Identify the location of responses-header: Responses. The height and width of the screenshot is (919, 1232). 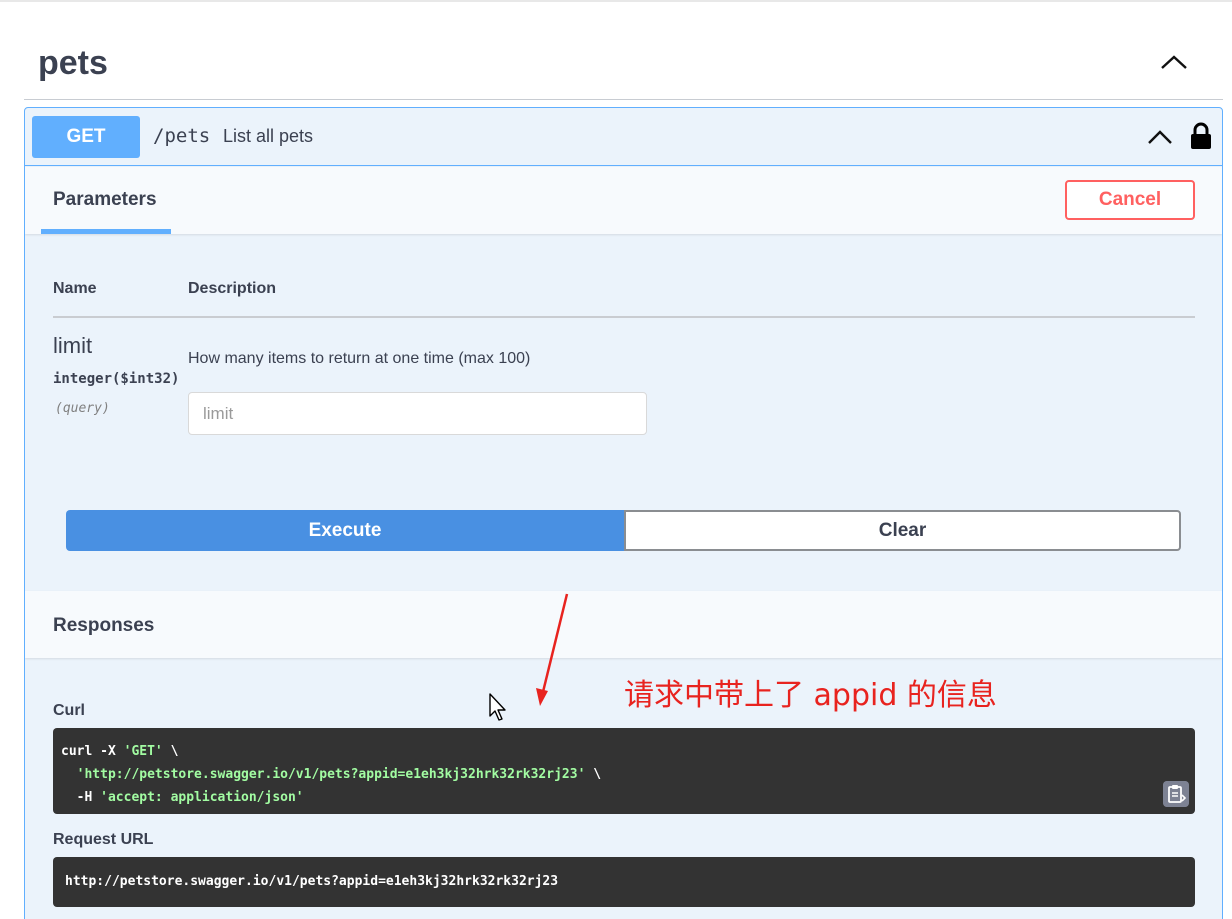
(623, 624).